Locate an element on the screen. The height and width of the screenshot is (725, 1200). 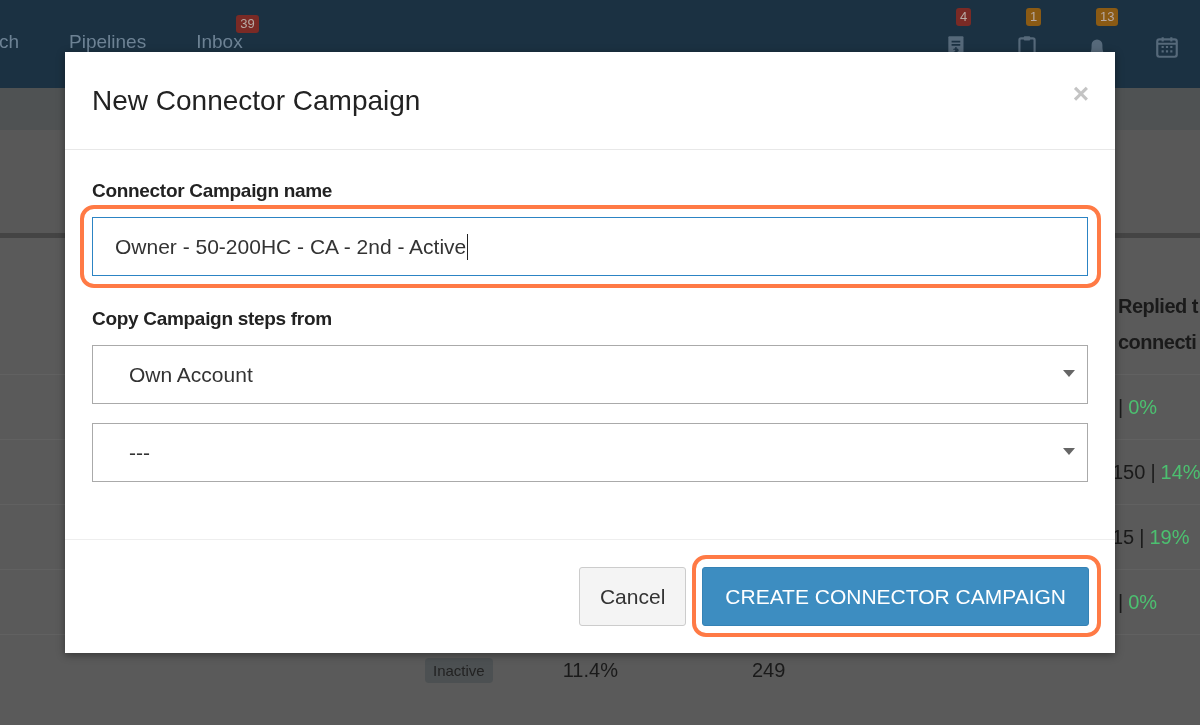
field-label: Connector Campaign name is located at coordinates (213, 191).